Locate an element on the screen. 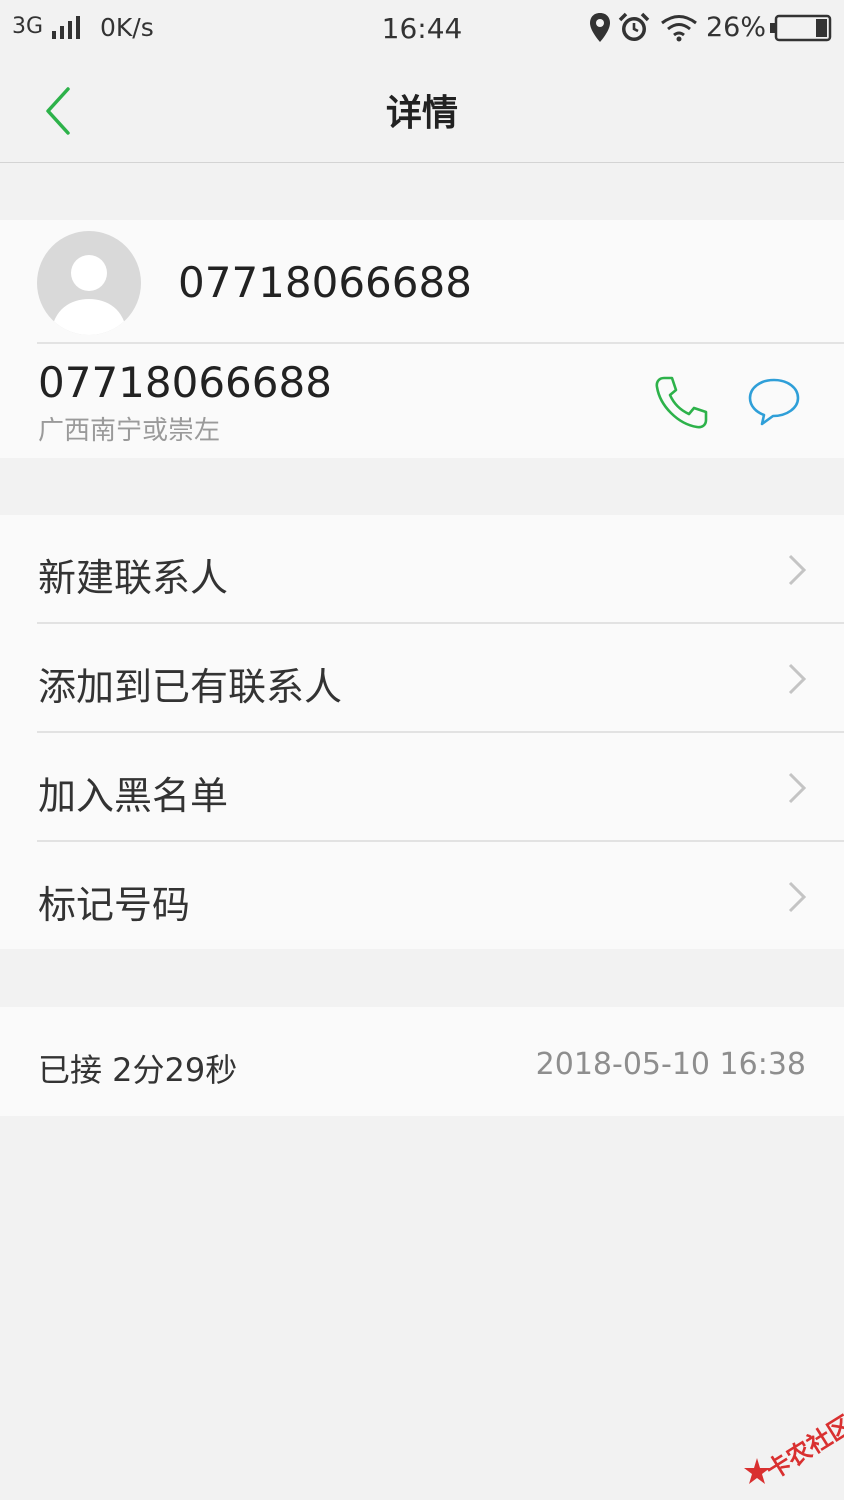 Image resolution: width=844 pixels, height=1500 pixels. header: 详情 is located at coordinates (422, 110).